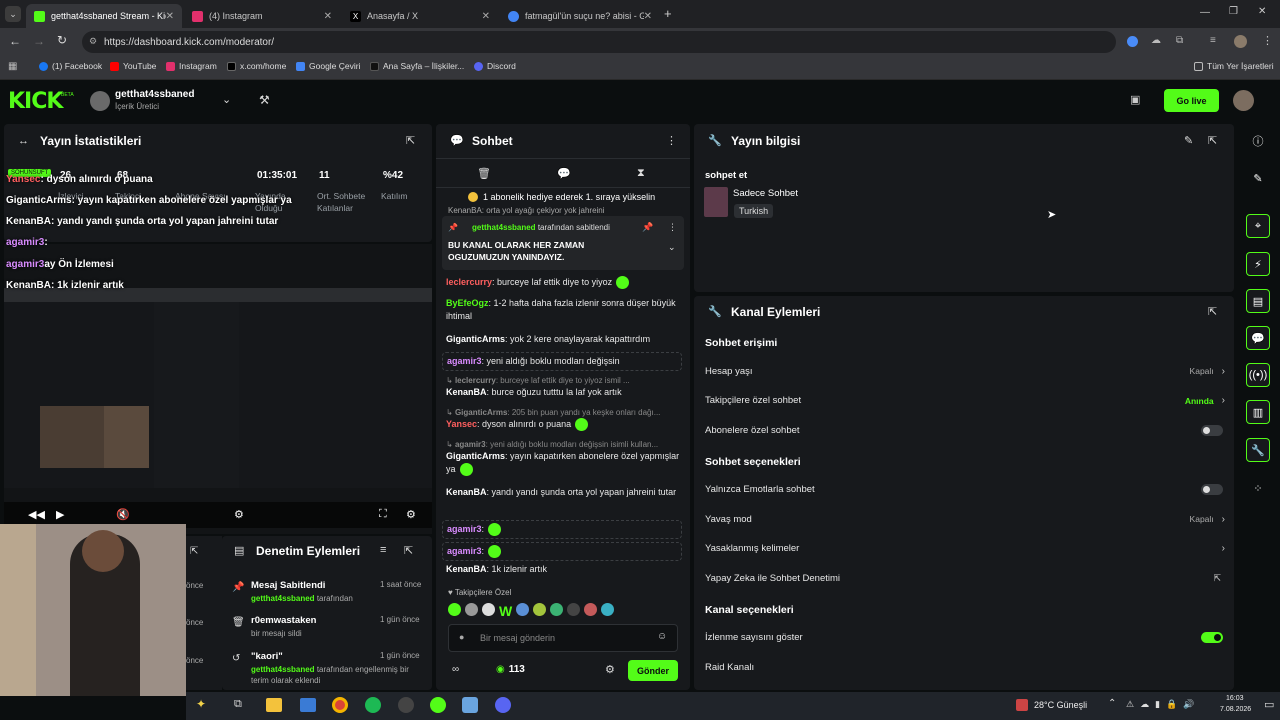 This screenshot has width=1280, height=720. Describe the element at coordinates (1235, 698) in the screenshot. I see `clock-time: 16:03` at that location.